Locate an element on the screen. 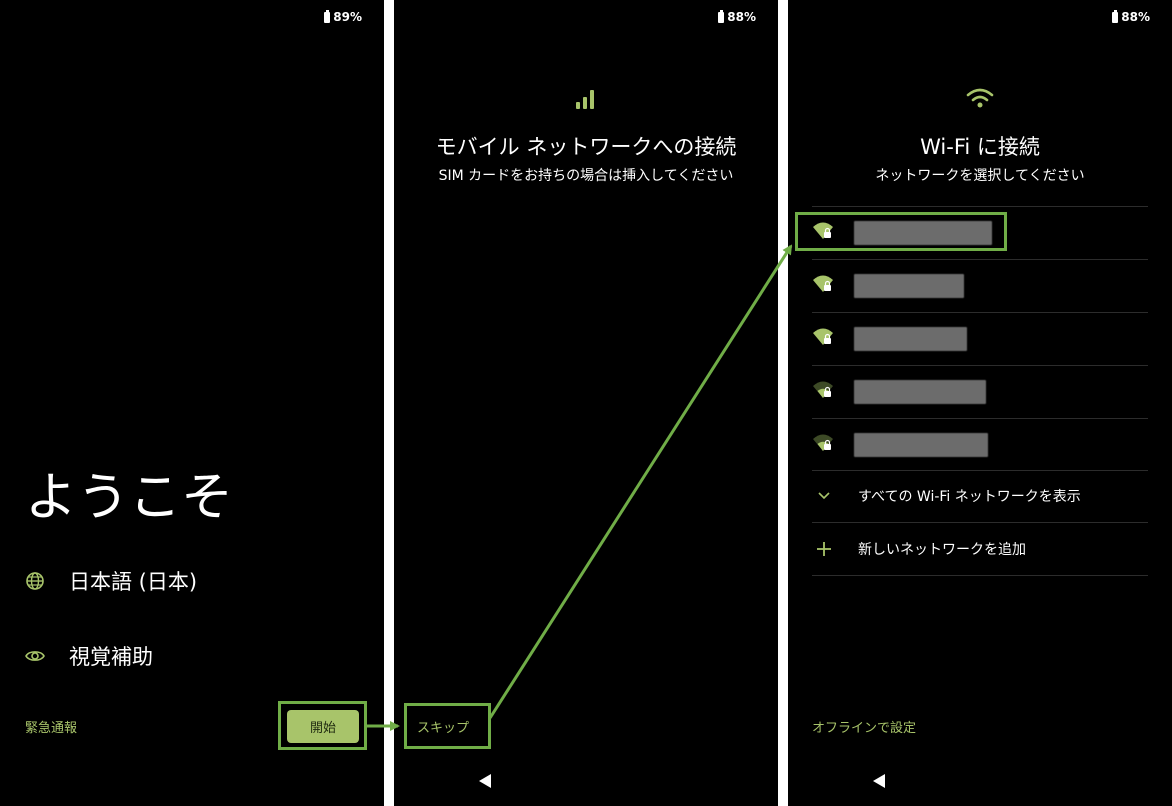  wifi-icon is located at coordinates (980, 98).